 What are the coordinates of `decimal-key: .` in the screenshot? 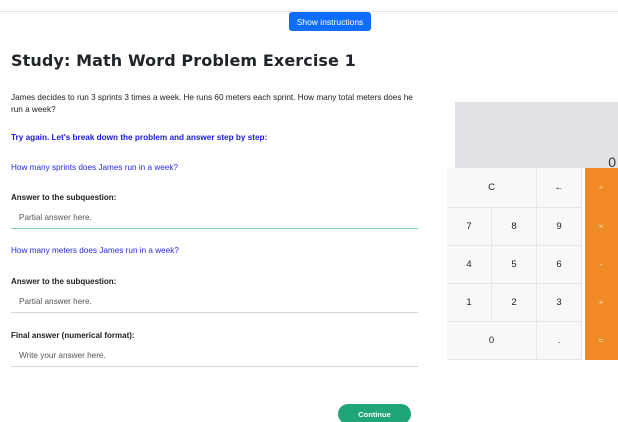 It's located at (559, 341).